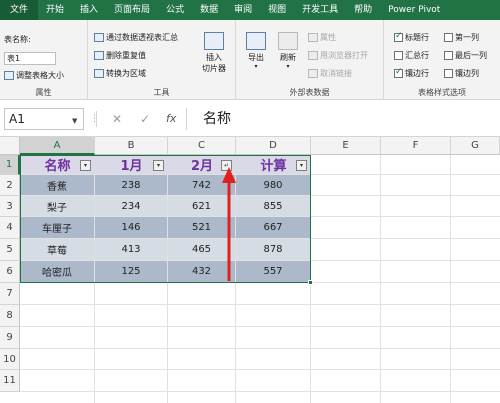 Image resolution: width=500 pixels, height=403 pixels. What do you see at coordinates (142, 37) in the screenshot?
I see `pivot-summary-label: 通过数据透视表汇总` at bounding box center [142, 37].